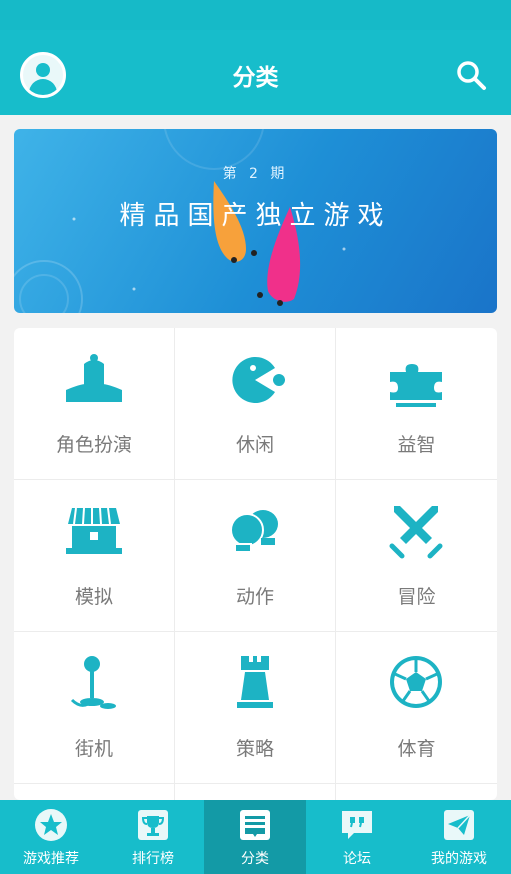 This screenshot has width=511, height=874. Describe the element at coordinates (93, 445) in the screenshot. I see `category-label: 角色扮演` at that location.